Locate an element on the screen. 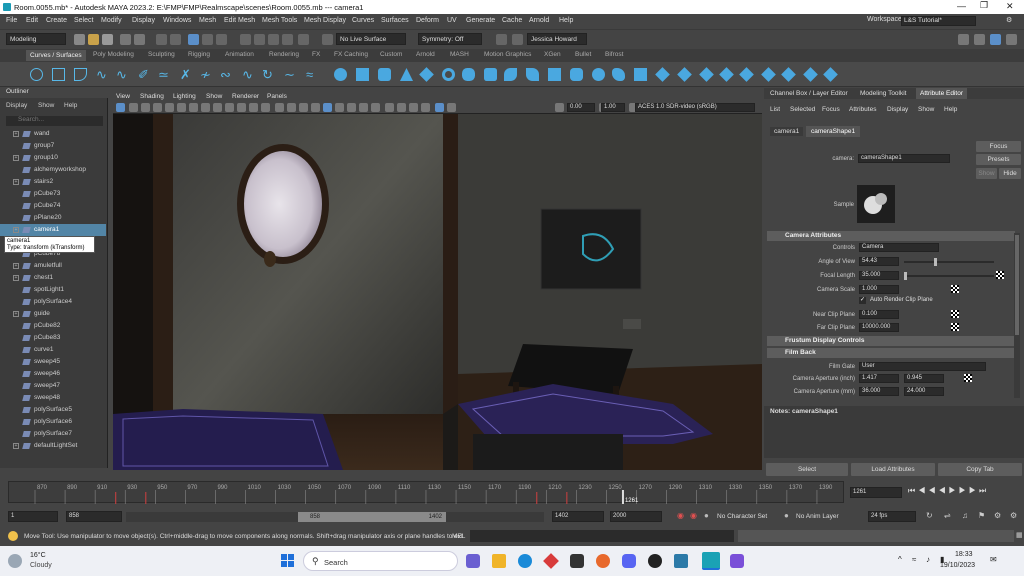 This screenshot has width=1024, height=576. outliner-item: sweep46 is located at coordinates (53, 374).